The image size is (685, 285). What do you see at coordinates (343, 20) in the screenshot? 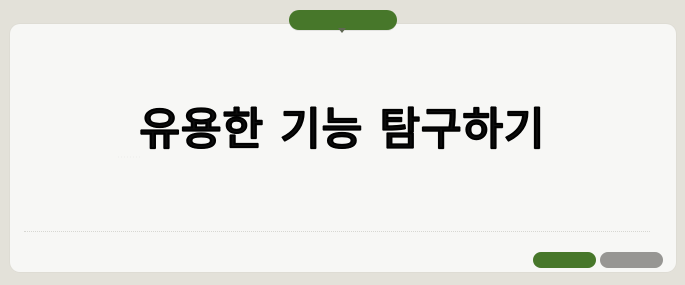
I see `top-accent-pill` at bounding box center [343, 20].